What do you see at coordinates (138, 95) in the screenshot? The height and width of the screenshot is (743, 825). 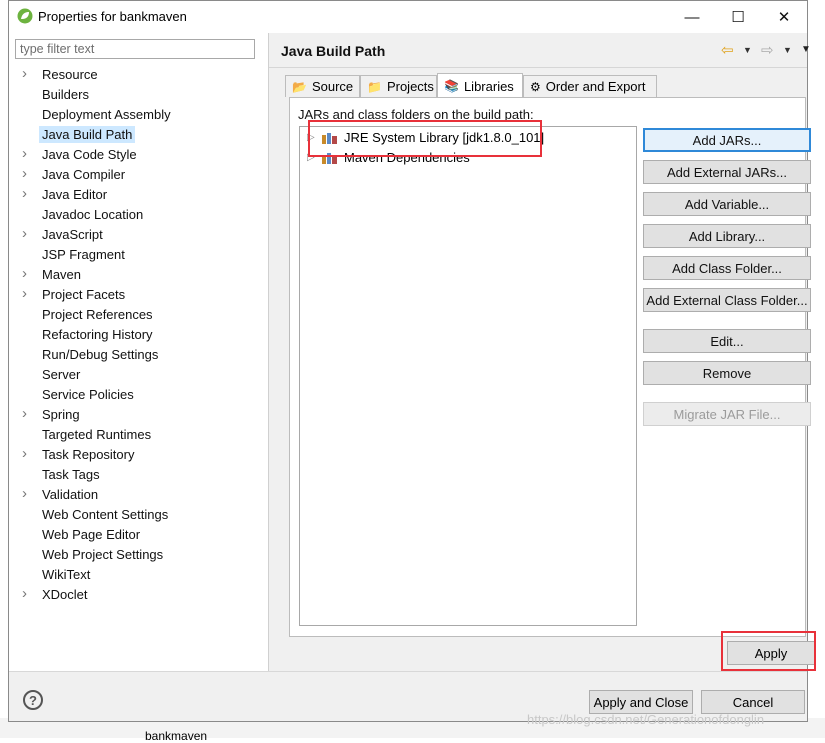 I see `tree-item: Builders` at bounding box center [138, 95].